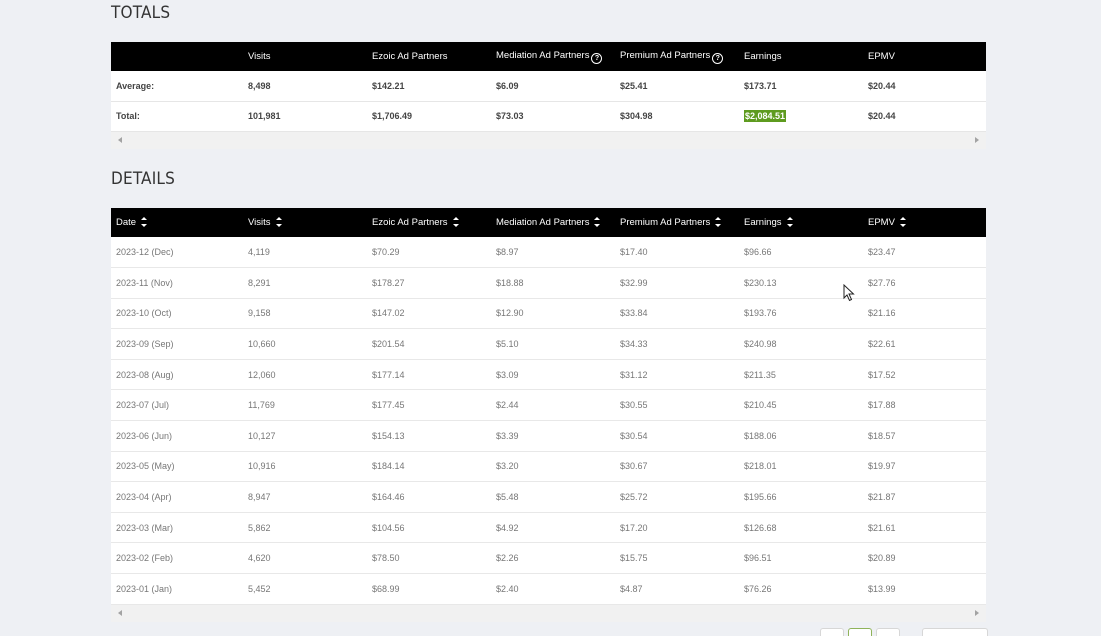 Image resolution: width=1101 pixels, height=636 pixels. Describe the element at coordinates (758, 252) in the screenshot. I see `table-cell: $96.66` at that location.